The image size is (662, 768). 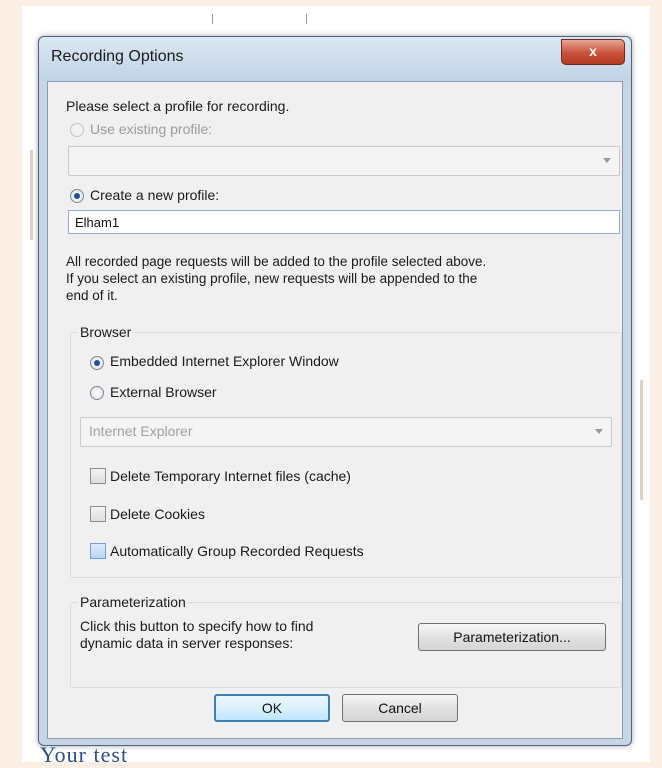 I want to click on embedded-ie-label: Embedded Internet Explorer Window, so click(x=224, y=361).